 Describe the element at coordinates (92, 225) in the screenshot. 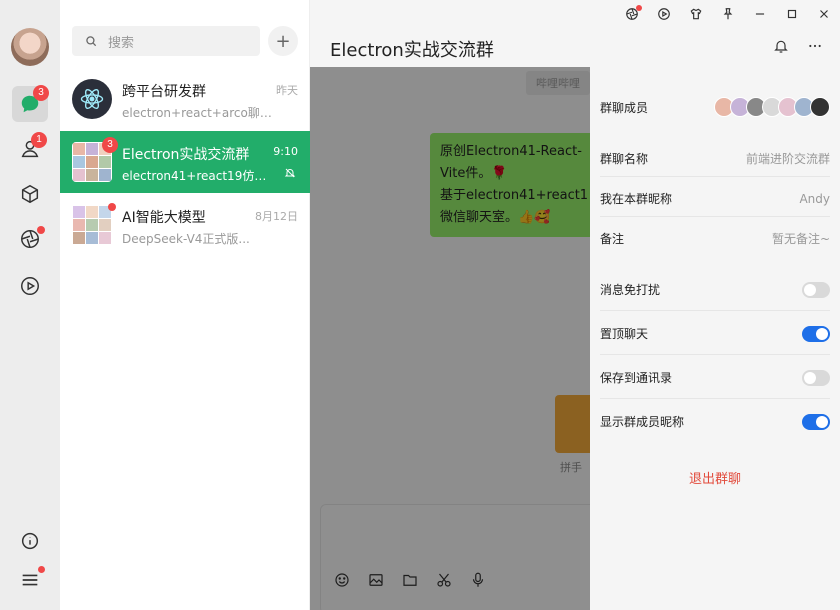

I see `group-avatar` at that location.